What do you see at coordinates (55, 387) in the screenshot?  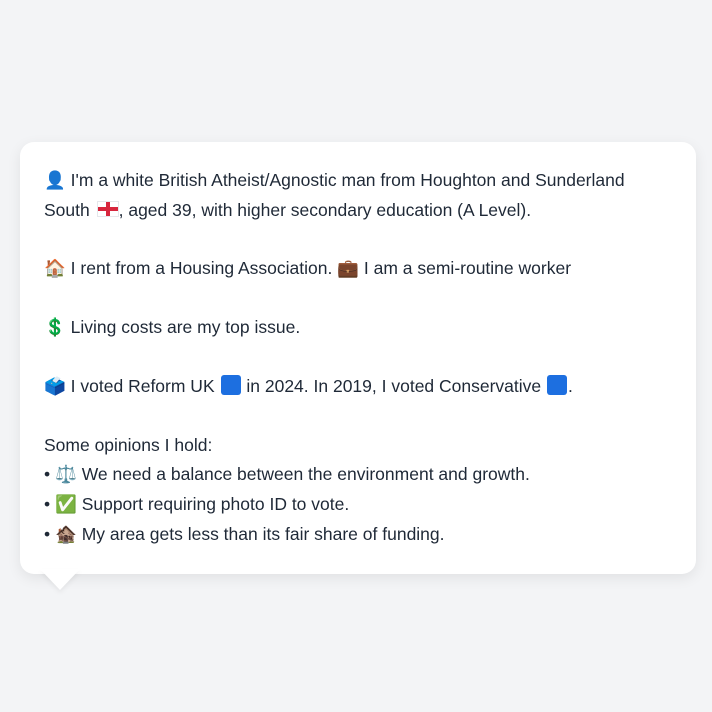 I see `ballot-box-icon: 🗳️` at bounding box center [55, 387].